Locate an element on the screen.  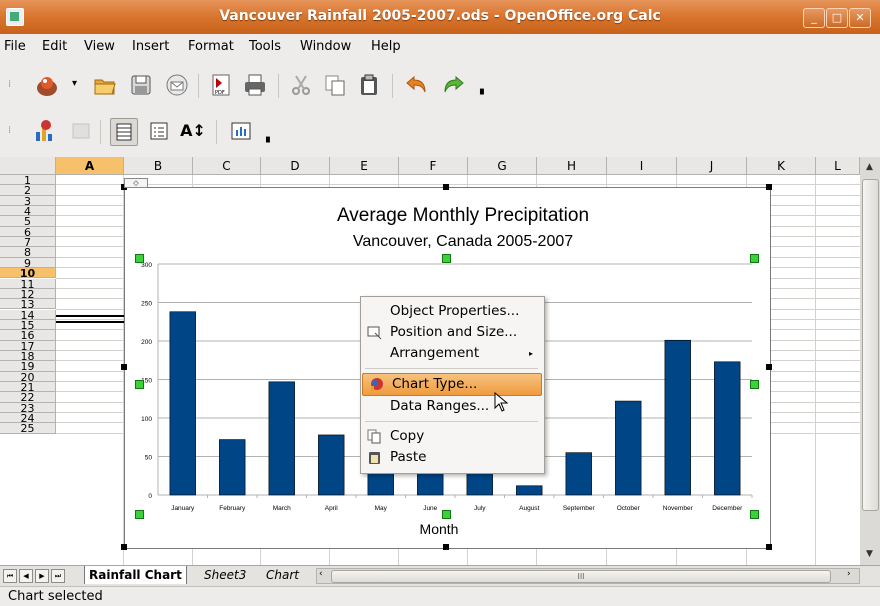
select-all-corner is located at coordinates (28, 166).